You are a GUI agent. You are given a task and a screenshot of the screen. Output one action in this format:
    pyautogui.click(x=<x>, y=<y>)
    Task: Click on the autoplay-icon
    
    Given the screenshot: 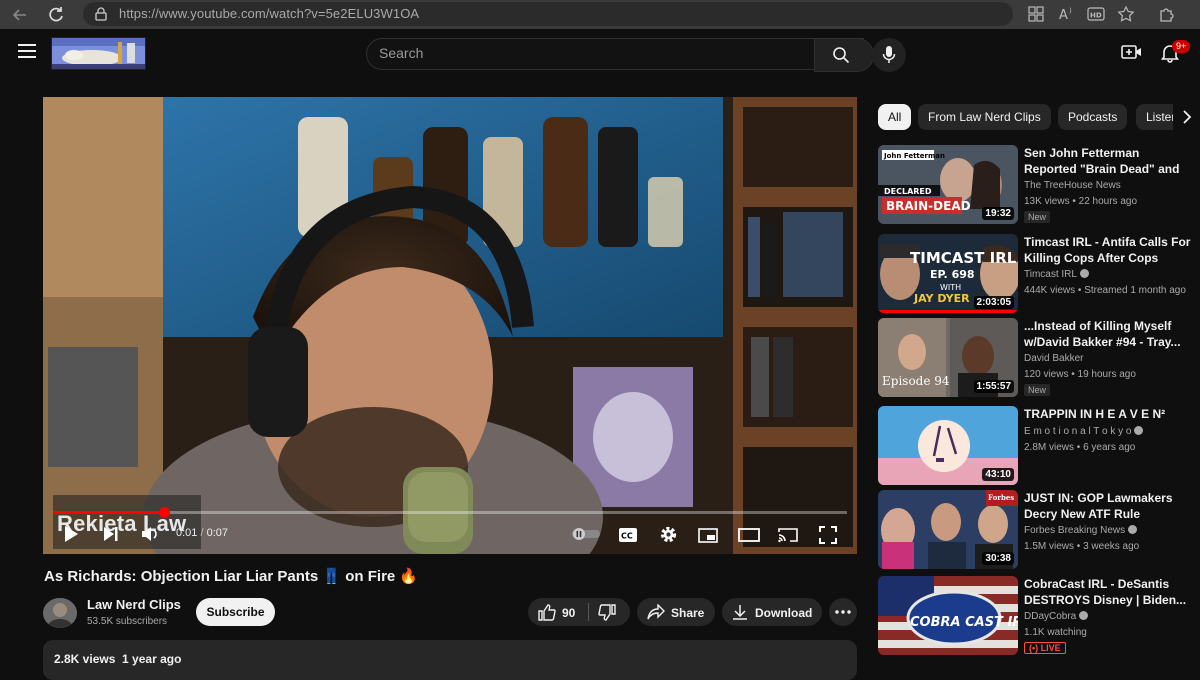 What is the action you would take?
    pyautogui.click(x=586, y=534)
    